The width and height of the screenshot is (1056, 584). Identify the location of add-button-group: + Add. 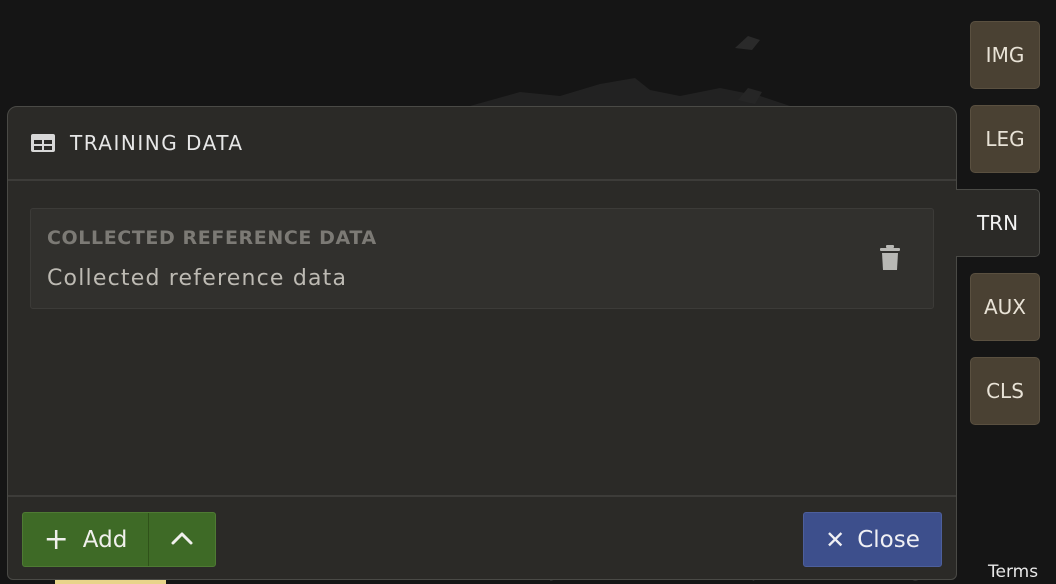
(119, 539).